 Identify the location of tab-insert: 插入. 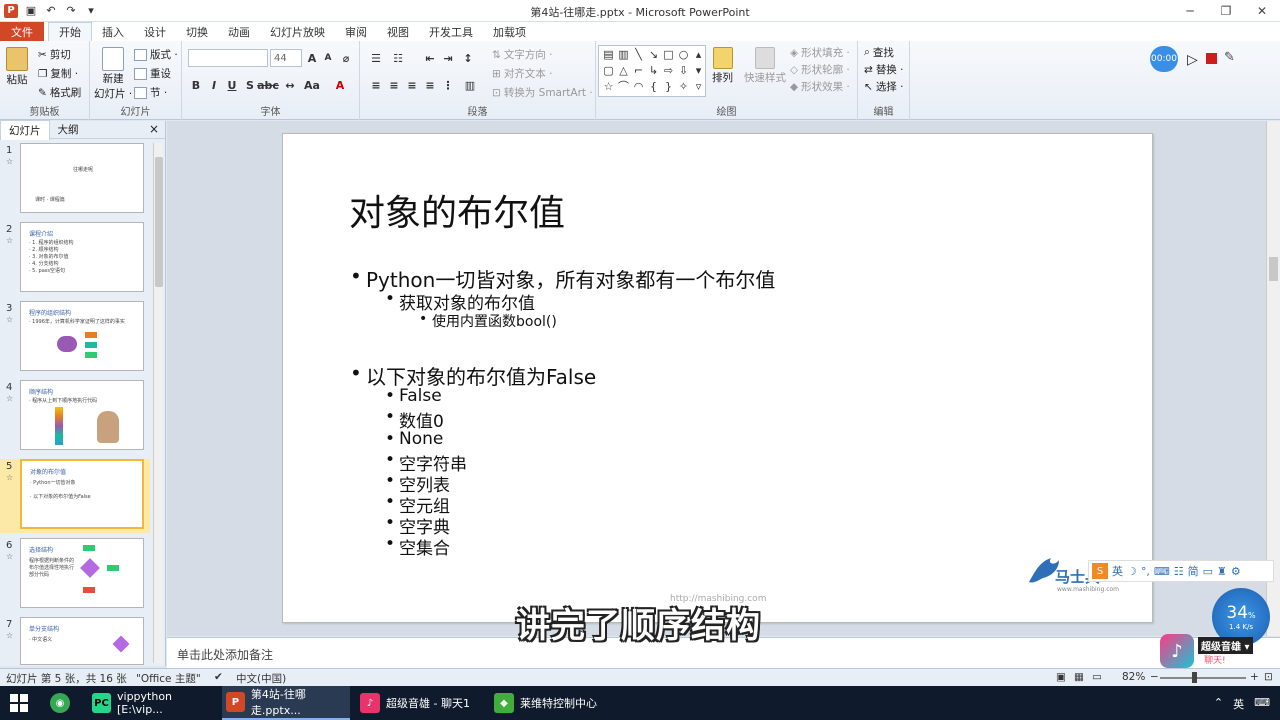
(113, 31).